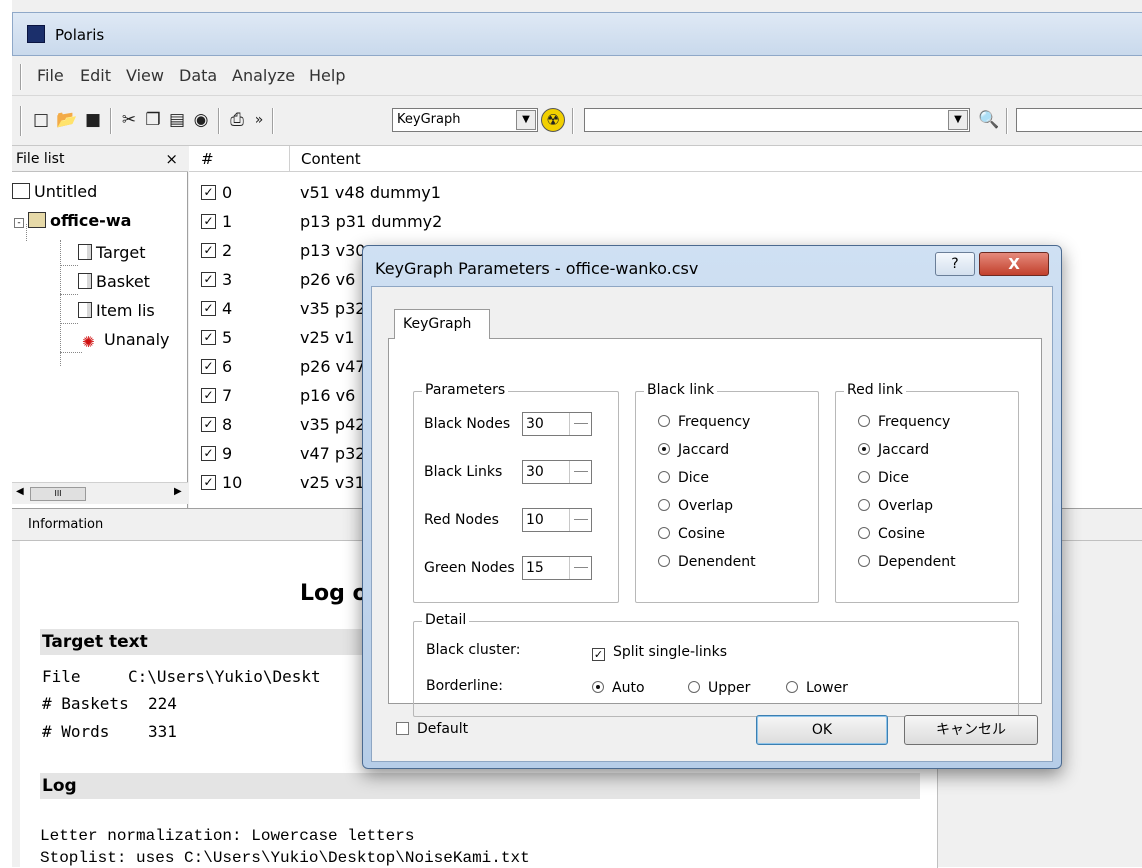 This screenshot has width=1142, height=868. I want to click on toolbar-grip, so click(21, 121).